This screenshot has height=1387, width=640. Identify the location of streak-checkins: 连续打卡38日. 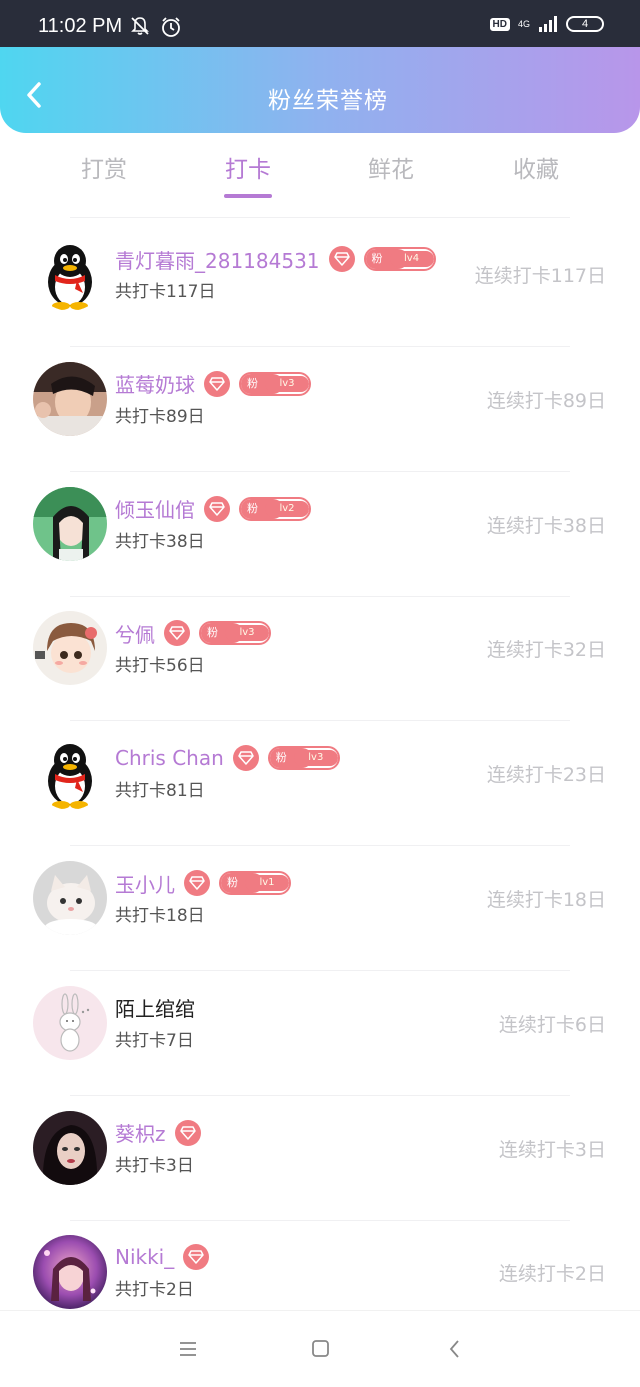
(546, 525).